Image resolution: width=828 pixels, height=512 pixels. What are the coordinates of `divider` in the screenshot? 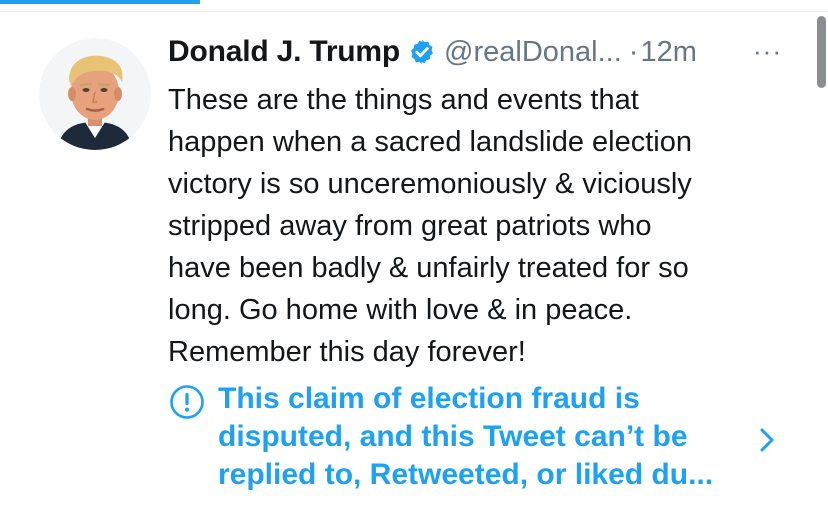 It's located at (414, 11).